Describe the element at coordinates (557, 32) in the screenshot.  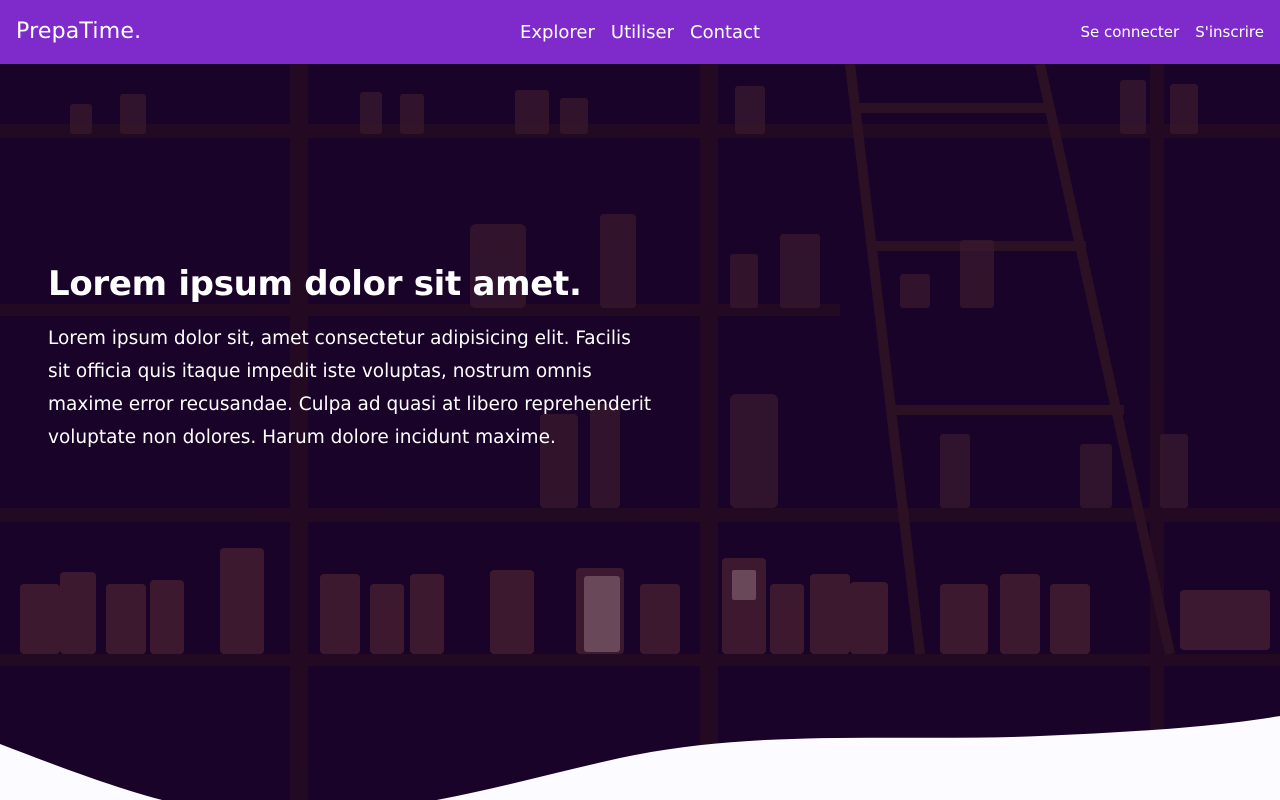
I see `nav-link-explorer: Explorer` at that location.